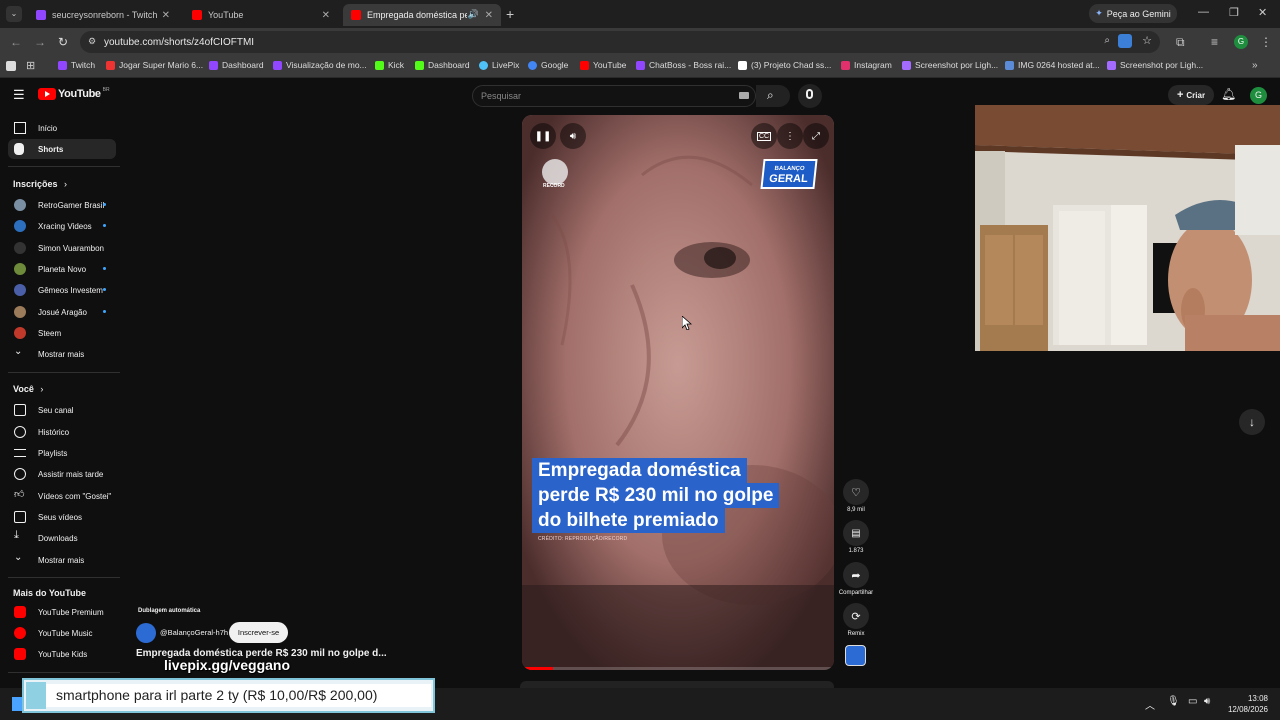  What do you see at coordinates (1125, 41) in the screenshot?
I see `install-icon` at bounding box center [1125, 41].